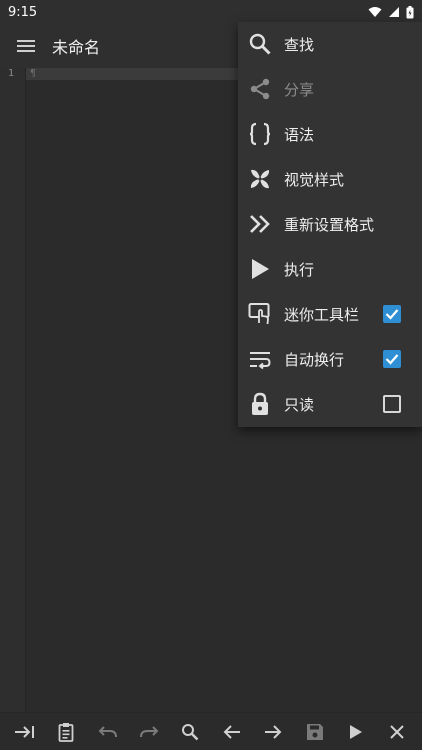  I want to click on touch-toolbar-icon, so click(259, 314).